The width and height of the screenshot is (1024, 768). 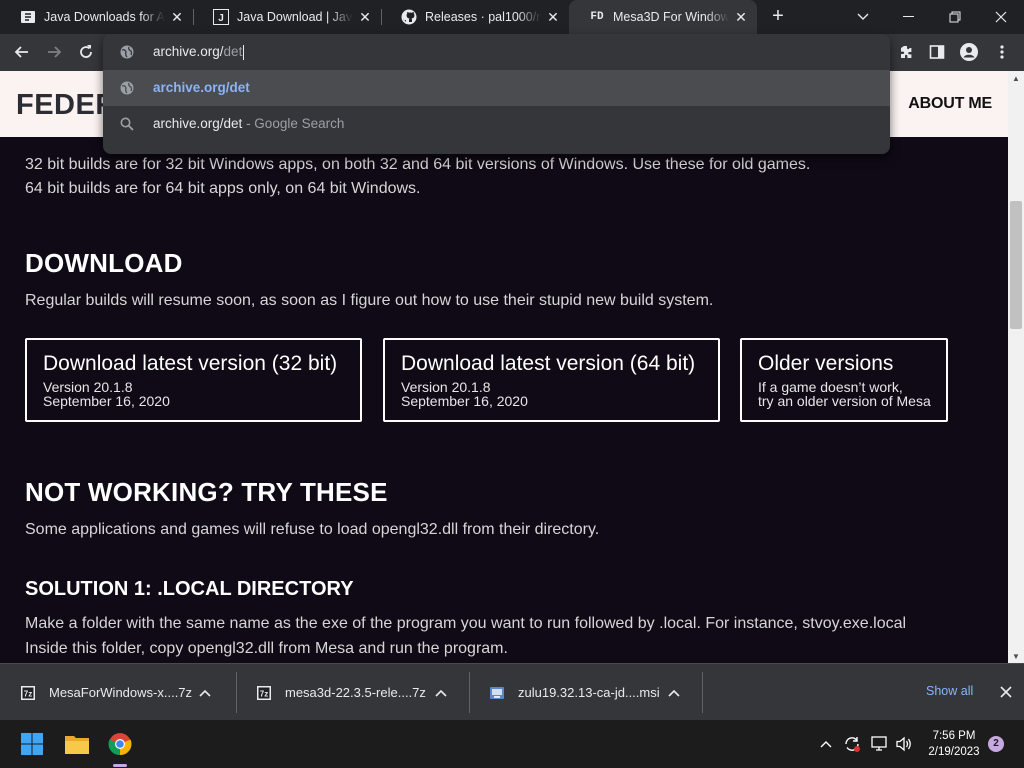 I want to click on not-working-heading: NOT WORKING? TRY THESE, so click(x=206, y=492).